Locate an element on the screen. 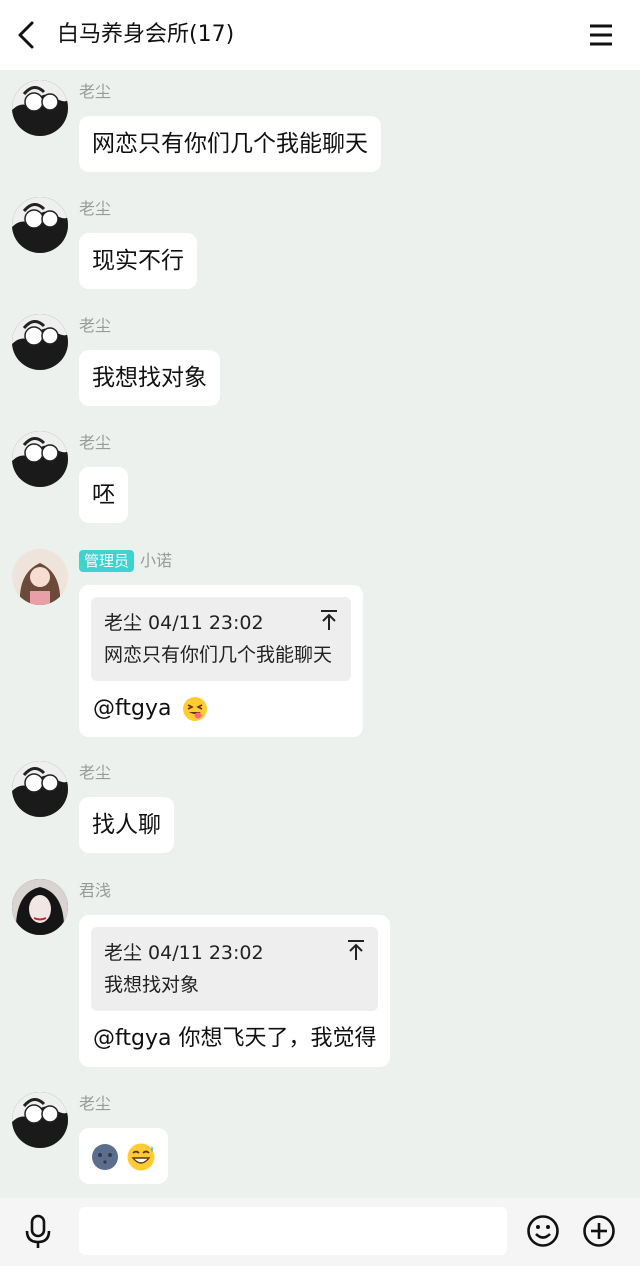 The image size is (640, 1266). grinning-sweat-emoji is located at coordinates (141, 1156).